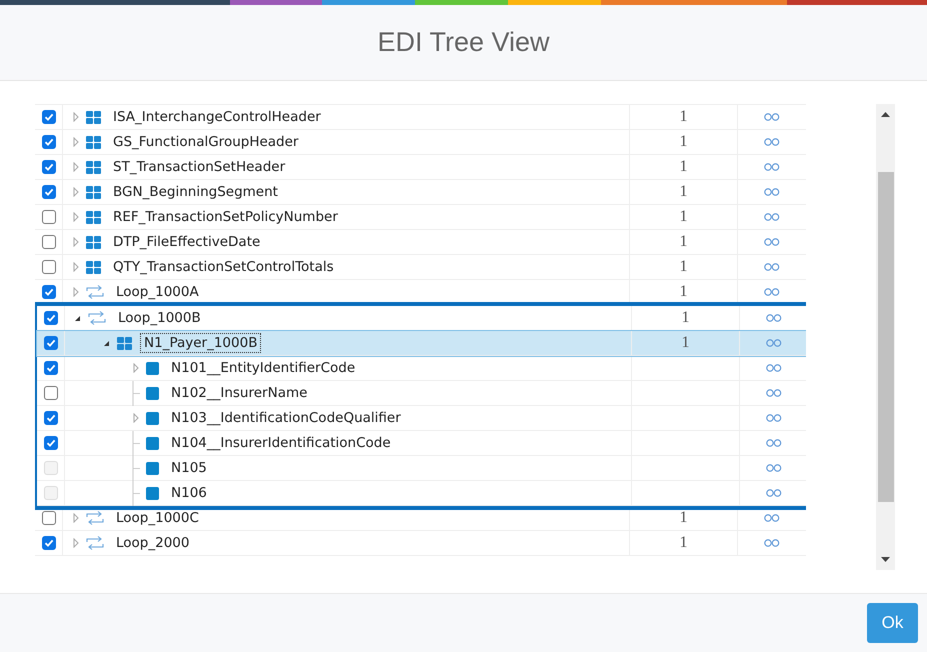  What do you see at coordinates (186, 242) in the screenshot?
I see `node-label: DTP_FileEffectiveDate` at bounding box center [186, 242].